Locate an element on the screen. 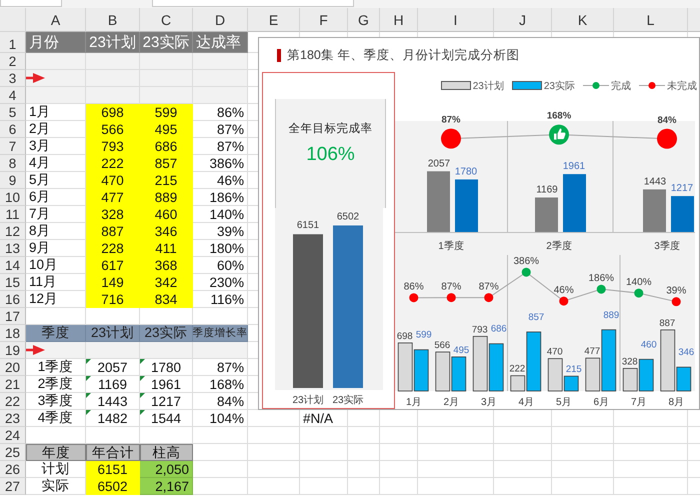 Image resolution: width=700 pixels, height=500 pixels. column-header: H is located at coordinates (399, 20).